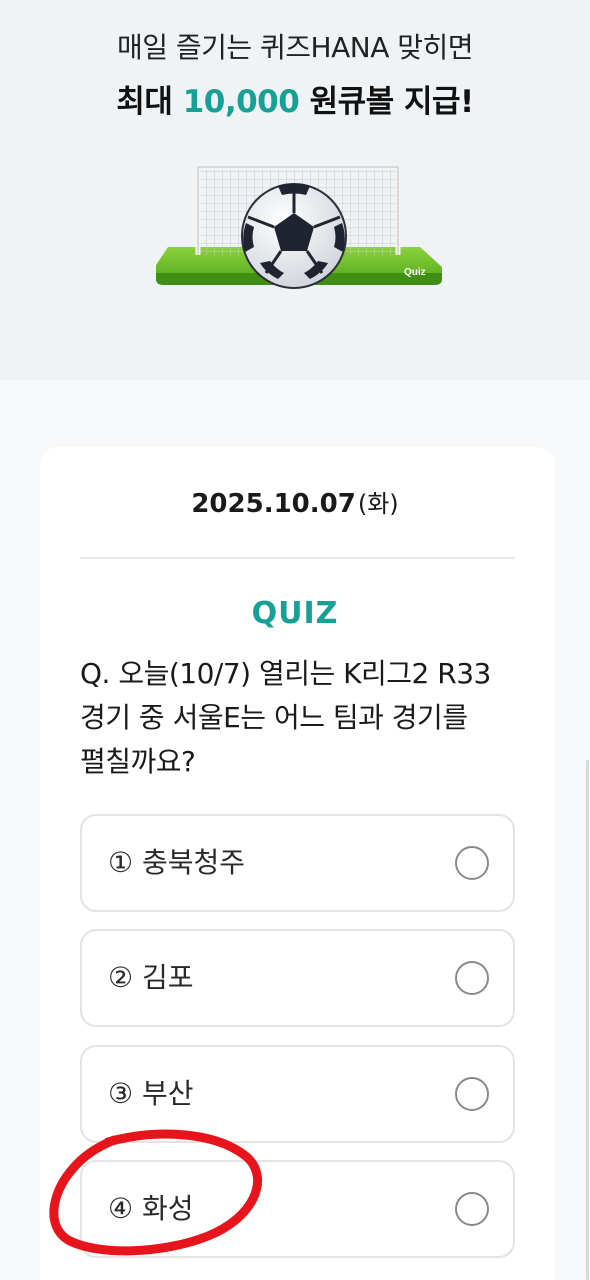 Image resolution: width=590 pixels, height=1280 pixels. I want to click on reward-amount: 10,000, so click(241, 102).